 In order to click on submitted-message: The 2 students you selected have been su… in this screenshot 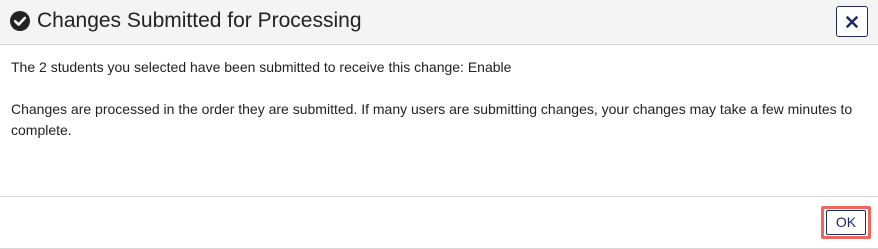, I will do `click(261, 67)`.